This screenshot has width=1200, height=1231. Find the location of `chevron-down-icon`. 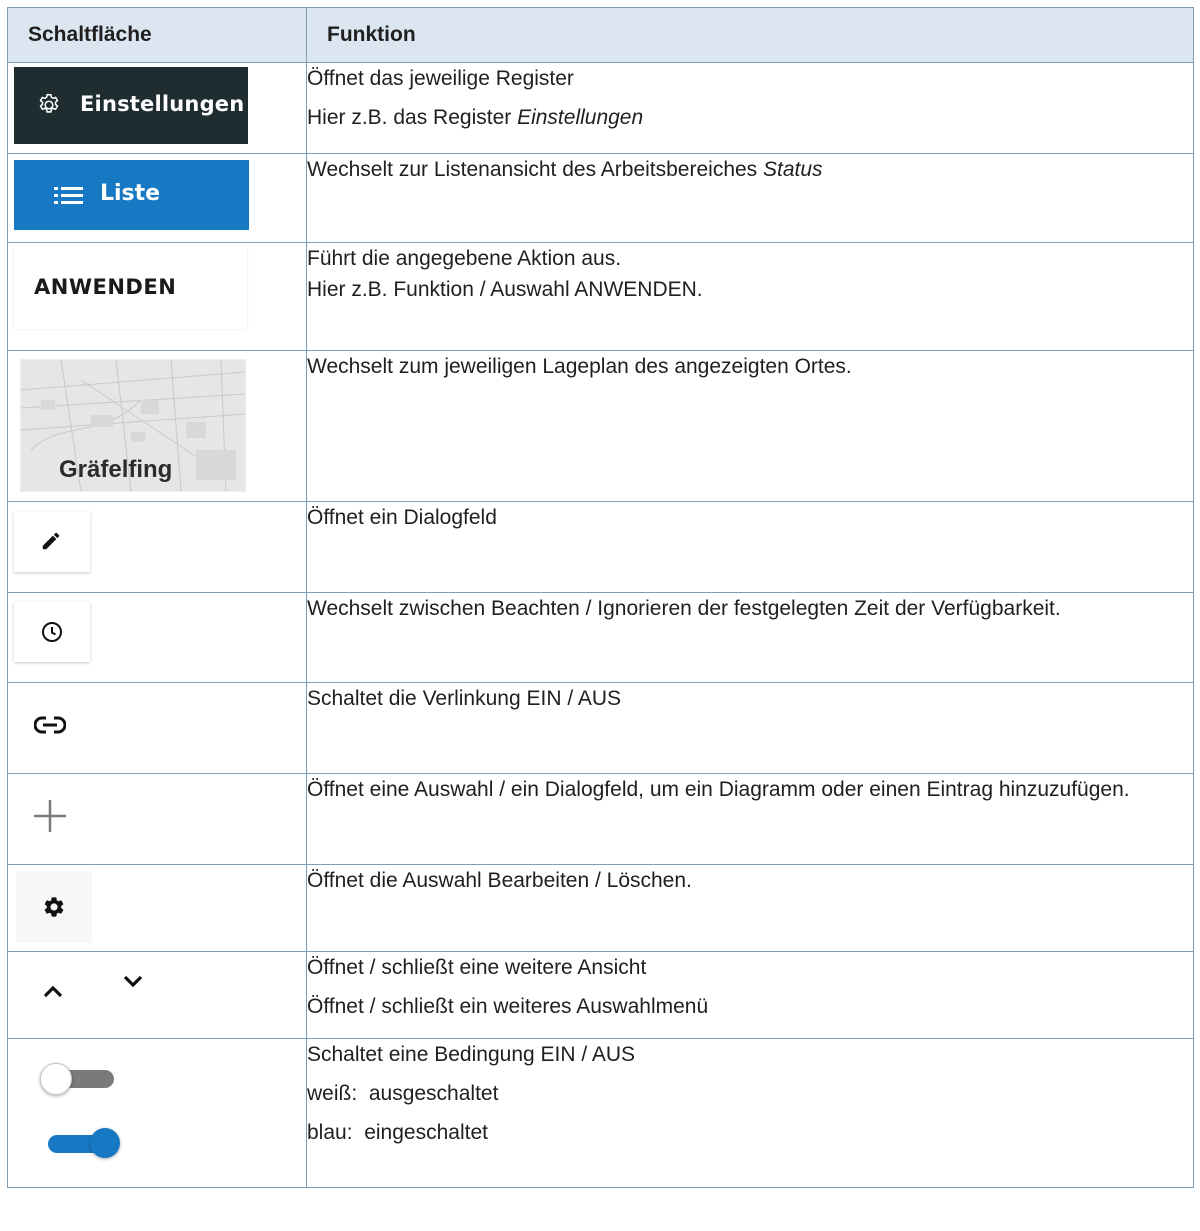

chevron-down-icon is located at coordinates (133, 982).